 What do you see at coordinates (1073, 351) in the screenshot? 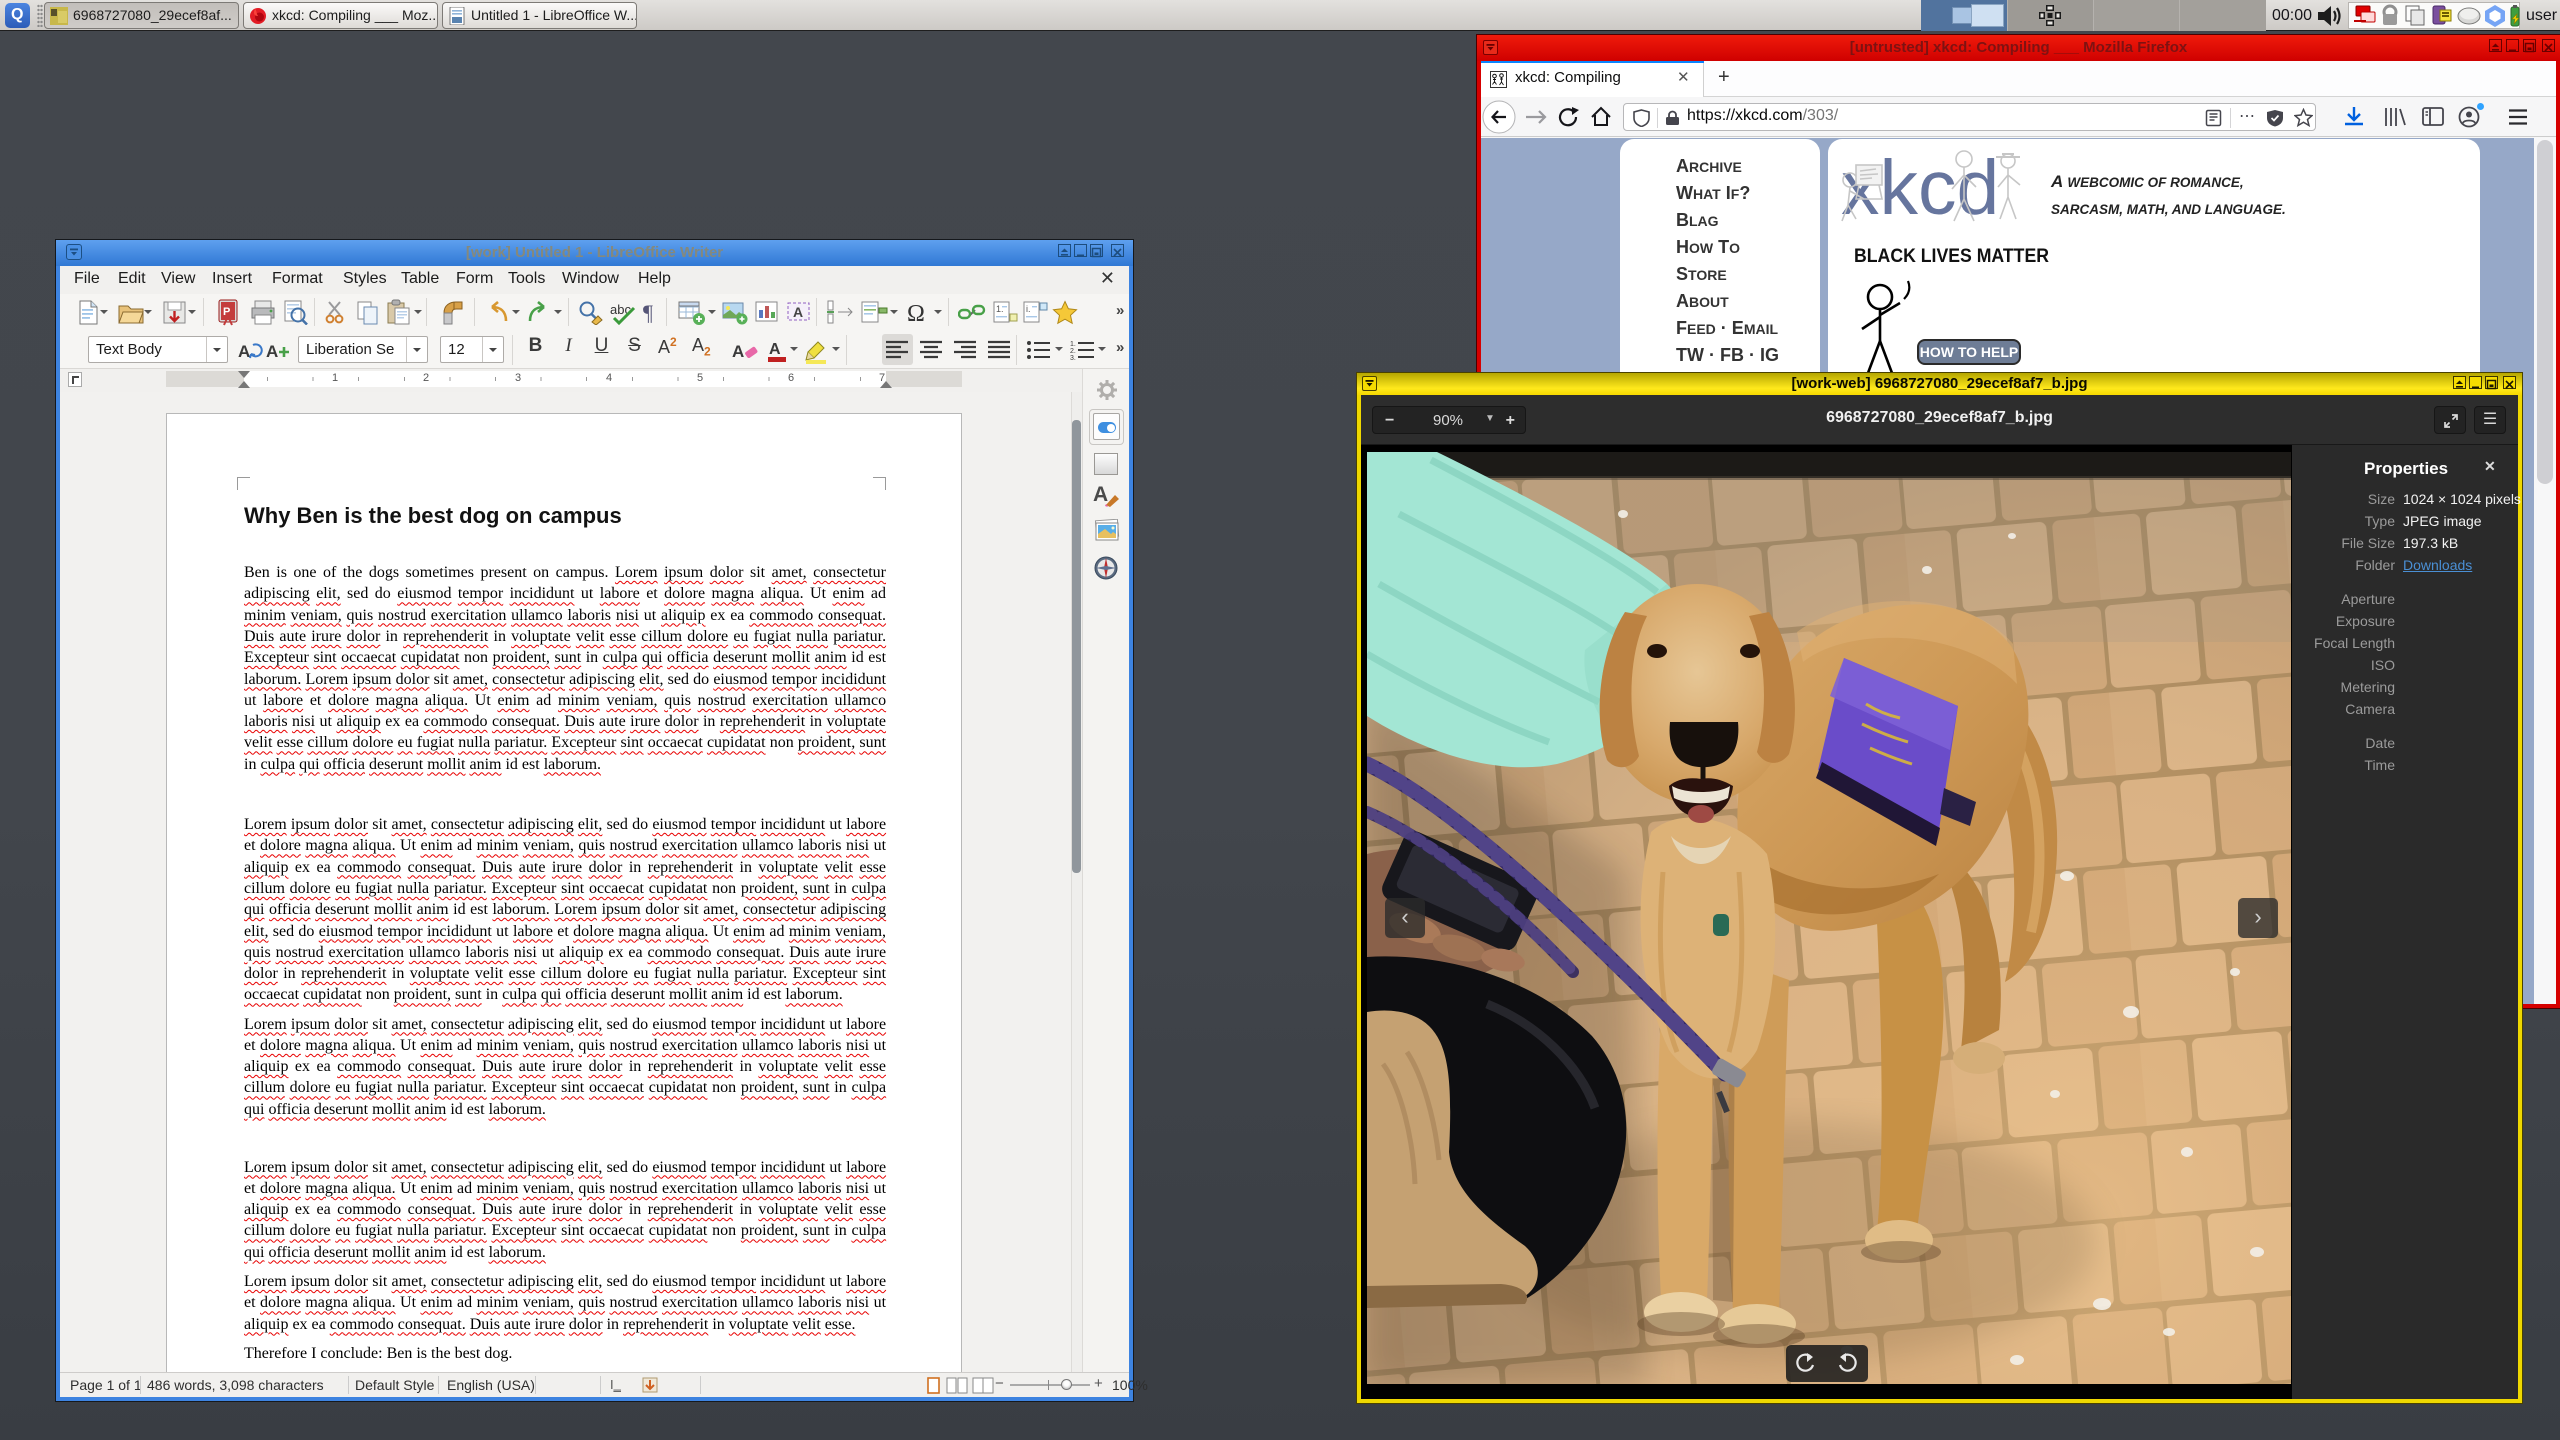
I see `svg-text: 2.` at bounding box center [1073, 351].